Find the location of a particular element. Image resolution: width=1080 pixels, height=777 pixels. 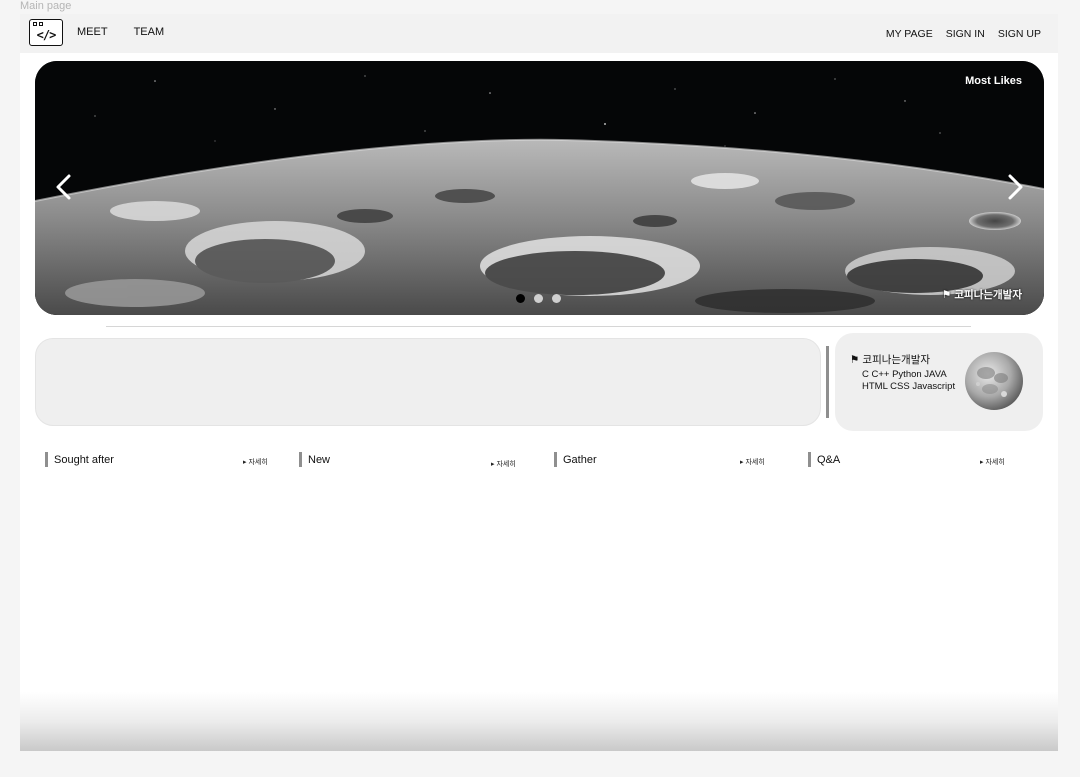

nav-right: MY PAGE SIGN IN SIGN UP is located at coordinates (963, 34).